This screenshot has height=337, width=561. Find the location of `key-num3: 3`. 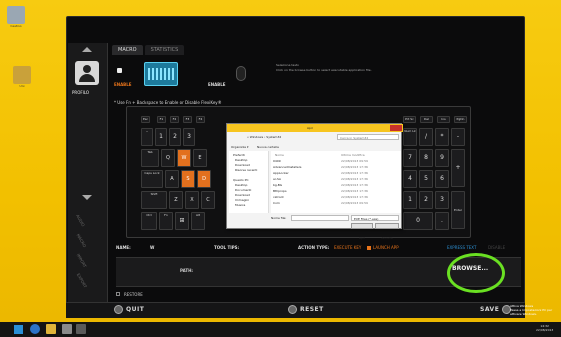

key-num3: 3 is located at coordinates (442, 200).